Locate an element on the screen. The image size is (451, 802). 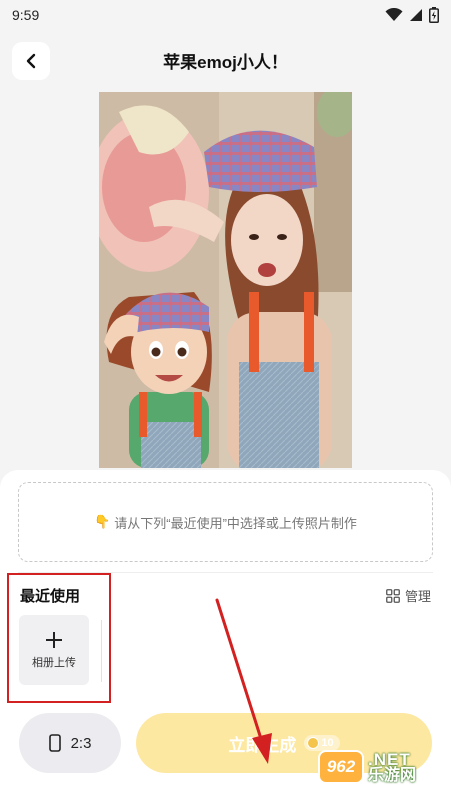
status-bar: 9:59 is located at coordinates (225, 15).